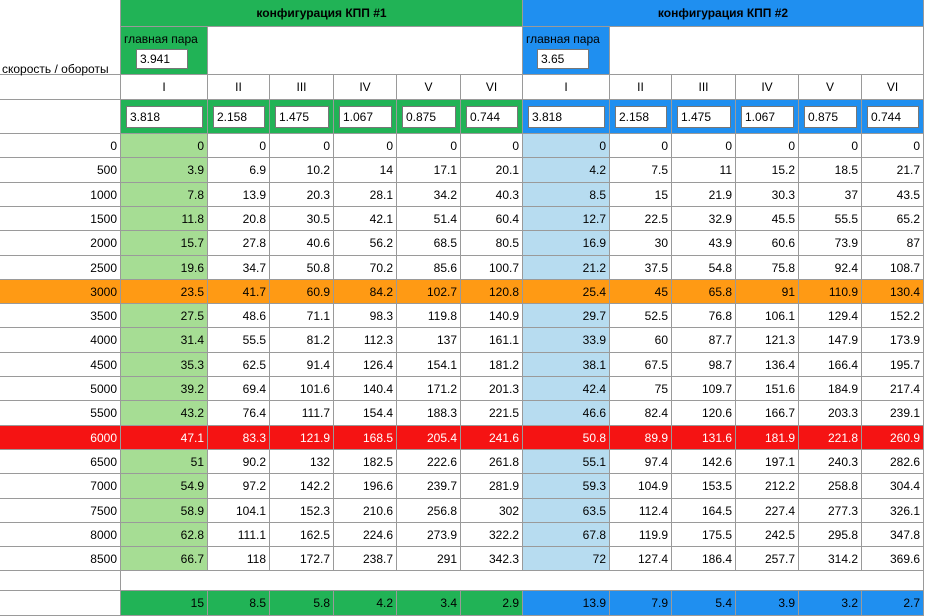 The height and width of the screenshot is (616, 928). Describe the element at coordinates (492, 462) in the screenshot. I see `speed-cell: 261.8` at that location.